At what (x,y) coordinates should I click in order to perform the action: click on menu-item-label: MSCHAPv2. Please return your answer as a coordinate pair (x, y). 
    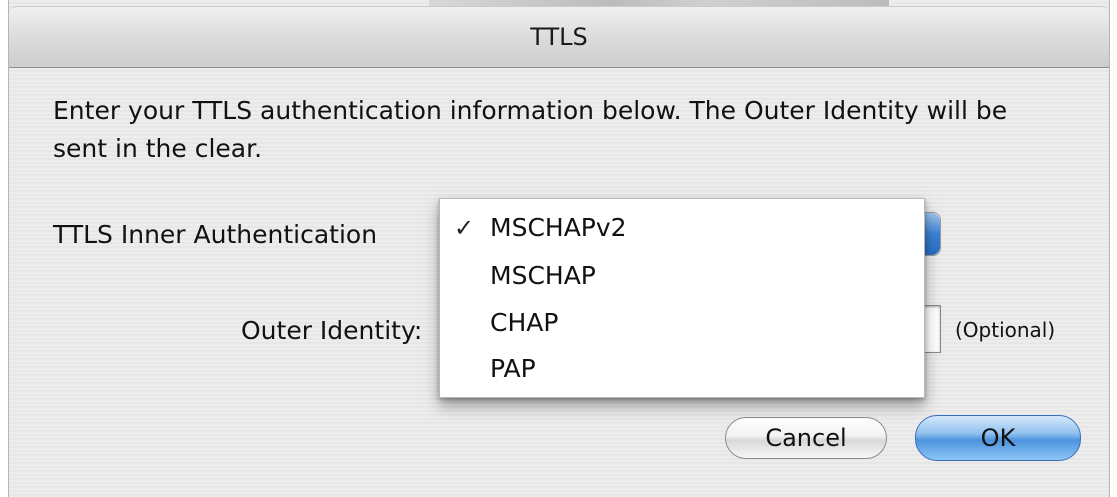
    Looking at the image, I should click on (558, 227).